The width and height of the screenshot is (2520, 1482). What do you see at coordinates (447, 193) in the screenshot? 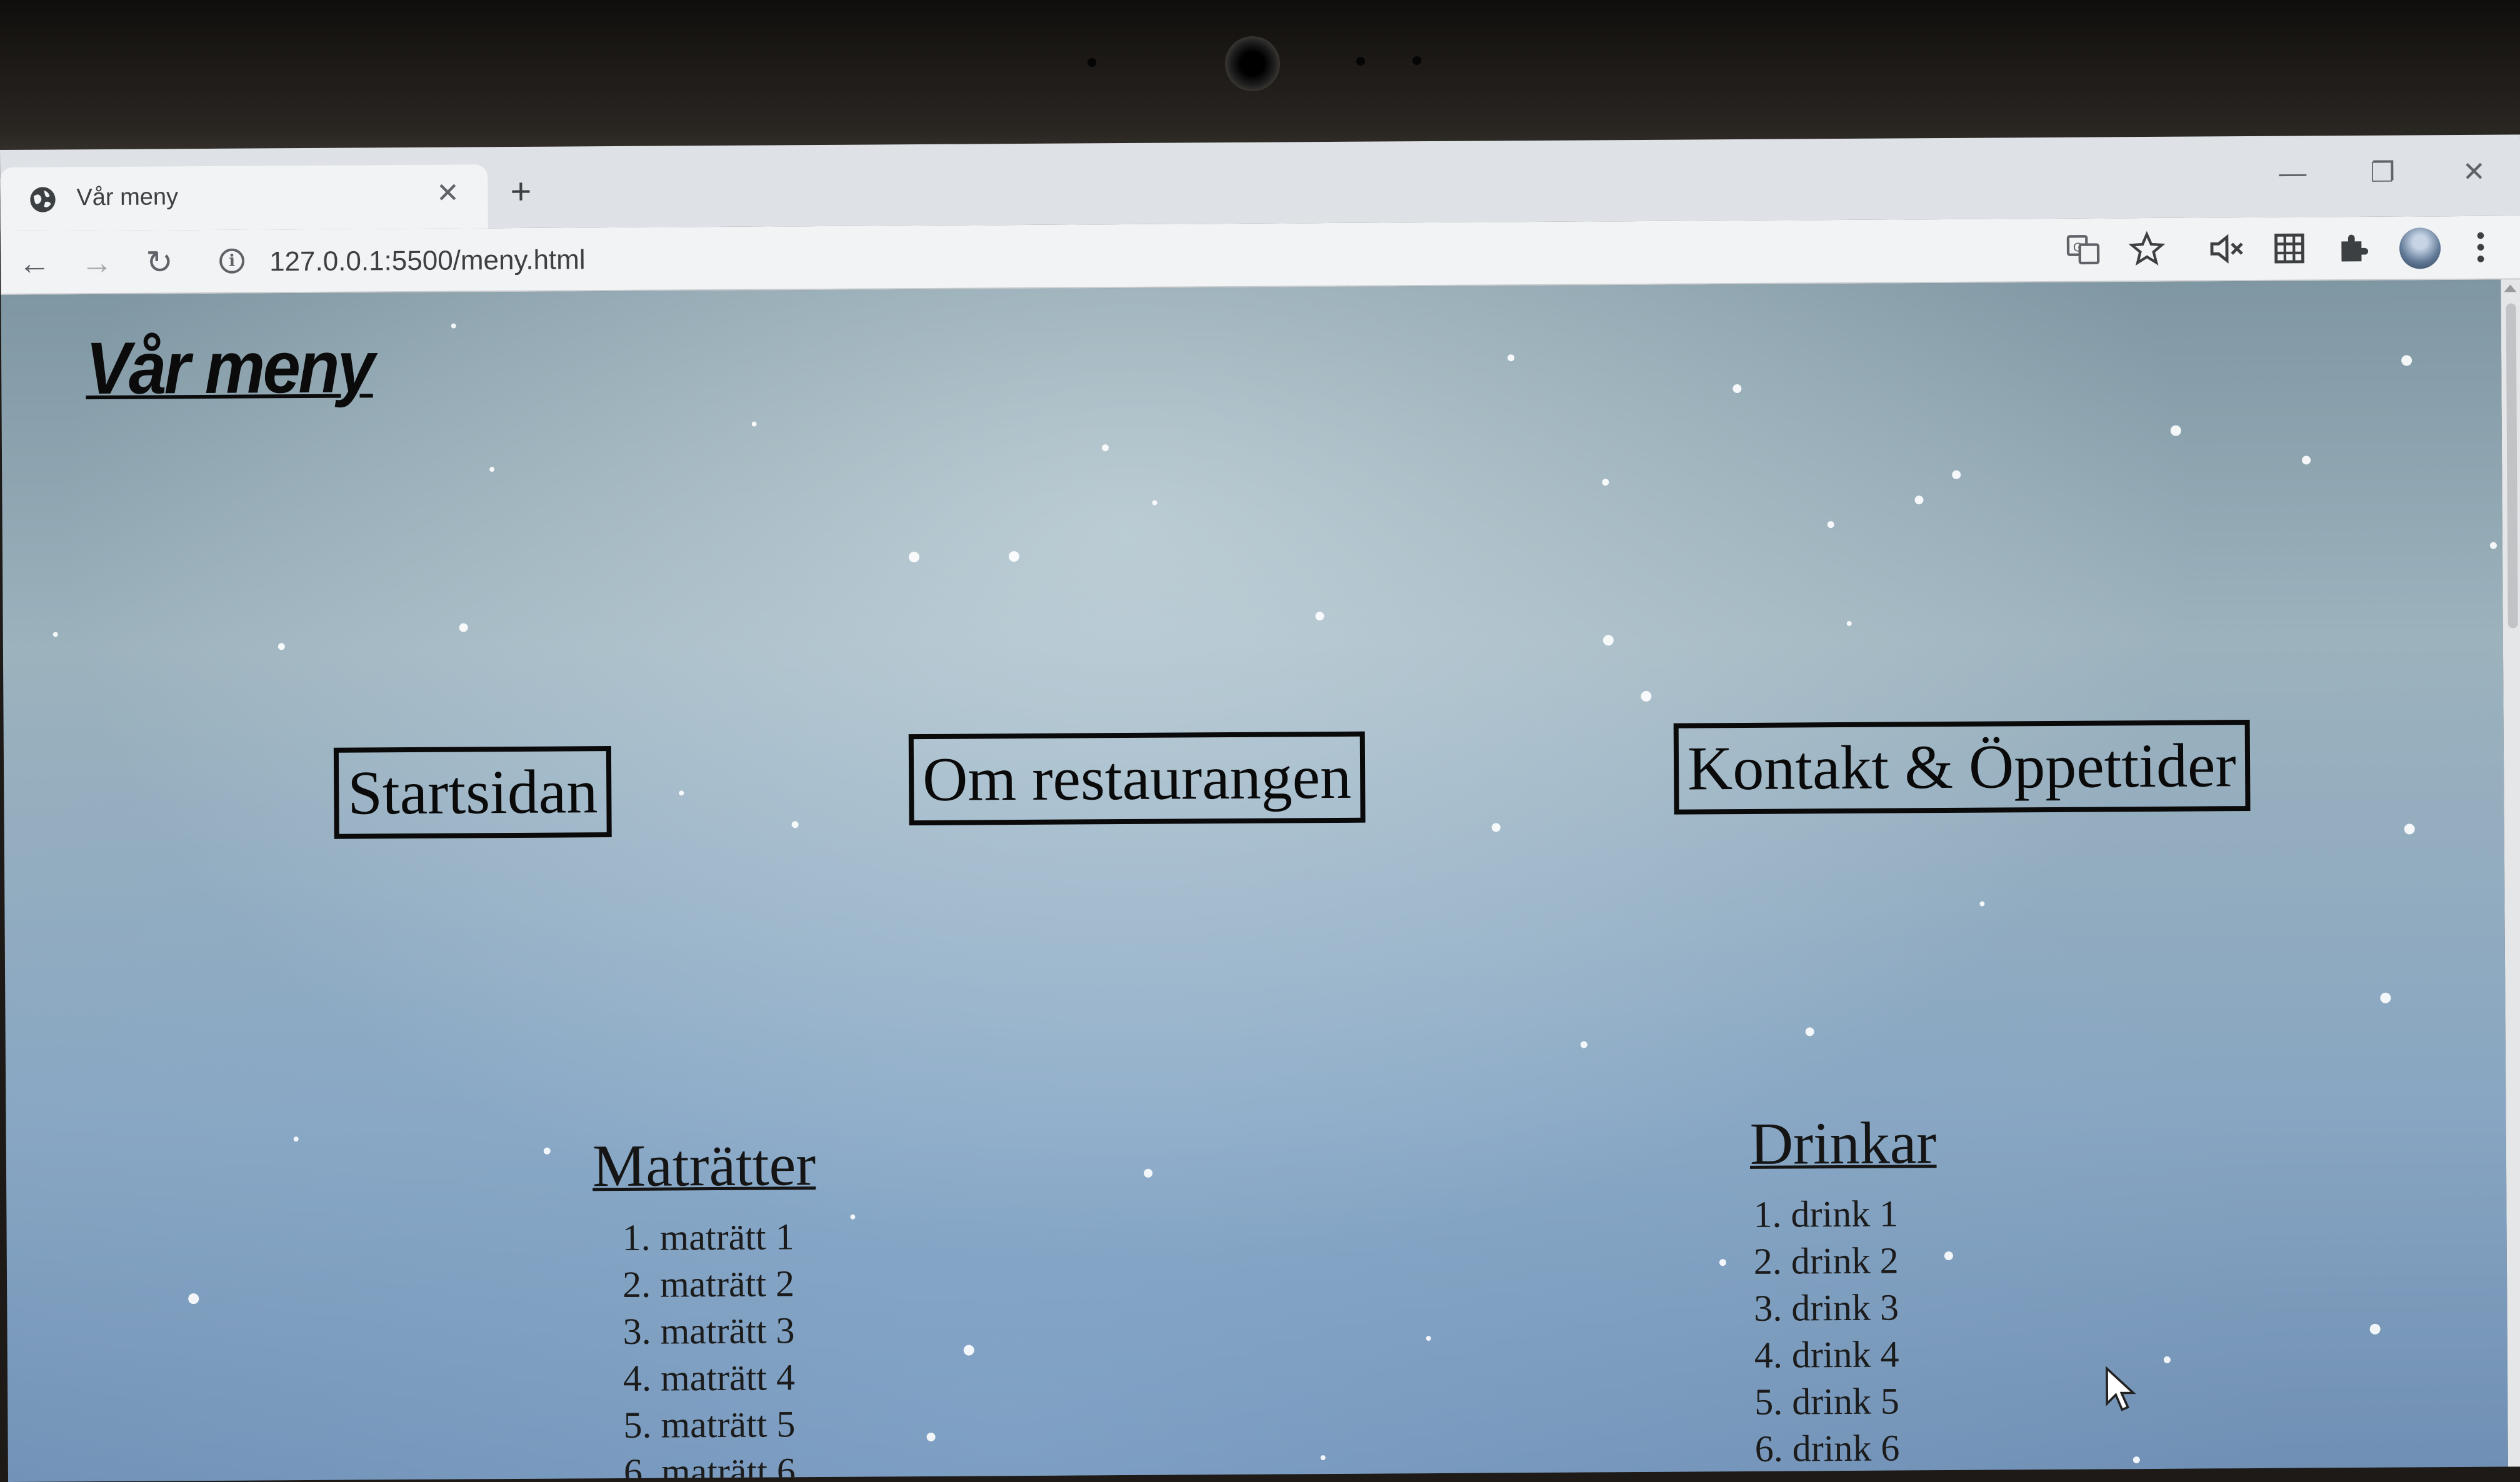
I see `close-tab-icon: ✕` at bounding box center [447, 193].